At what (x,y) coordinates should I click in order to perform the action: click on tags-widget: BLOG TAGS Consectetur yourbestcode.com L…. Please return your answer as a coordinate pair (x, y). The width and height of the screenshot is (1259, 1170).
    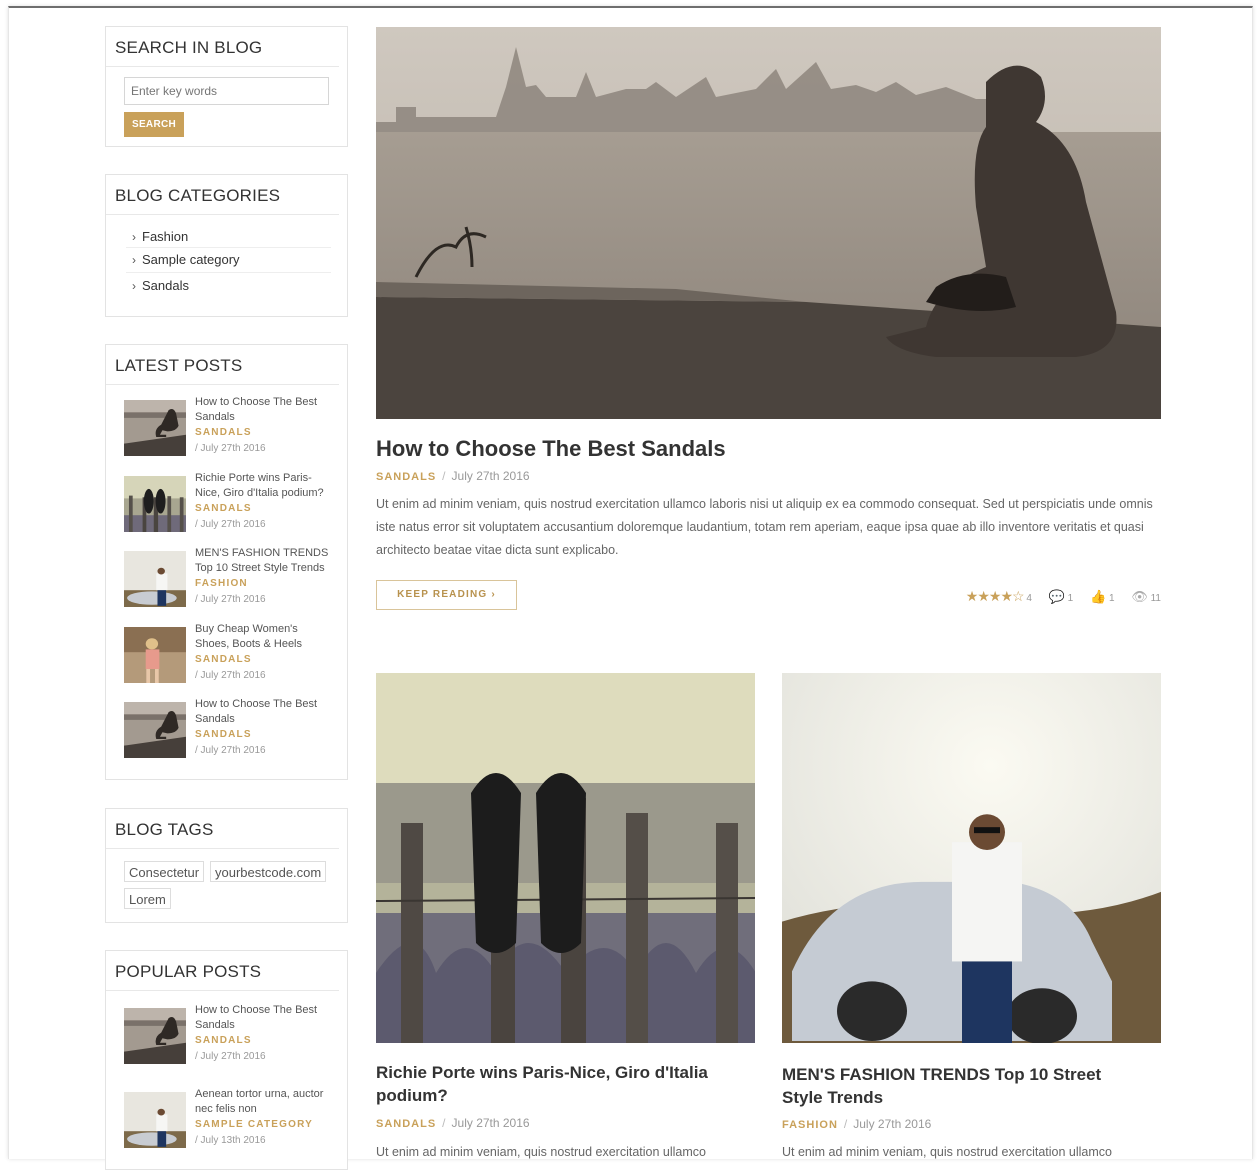
    Looking at the image, I should click on (226, 865).